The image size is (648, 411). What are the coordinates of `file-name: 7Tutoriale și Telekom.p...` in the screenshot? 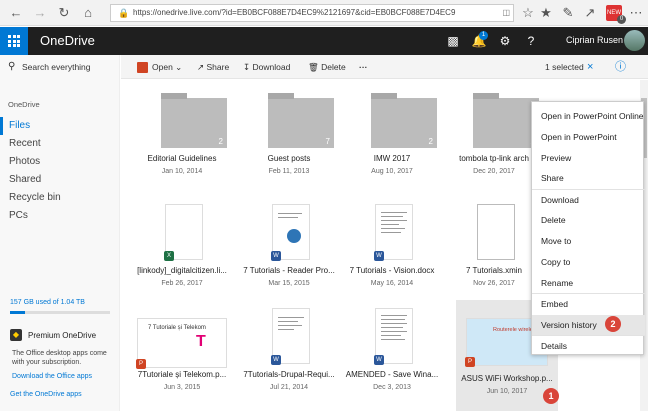 It's located at (182, 374).